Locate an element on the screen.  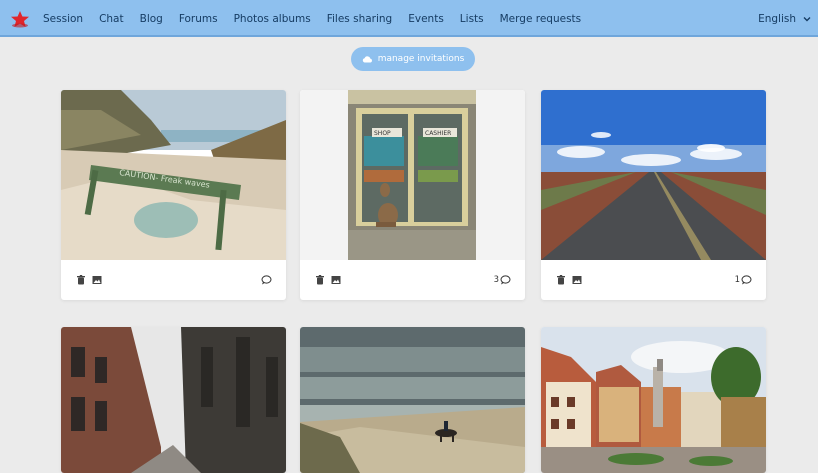
cloud-icon is located at coordinates (367, 59).